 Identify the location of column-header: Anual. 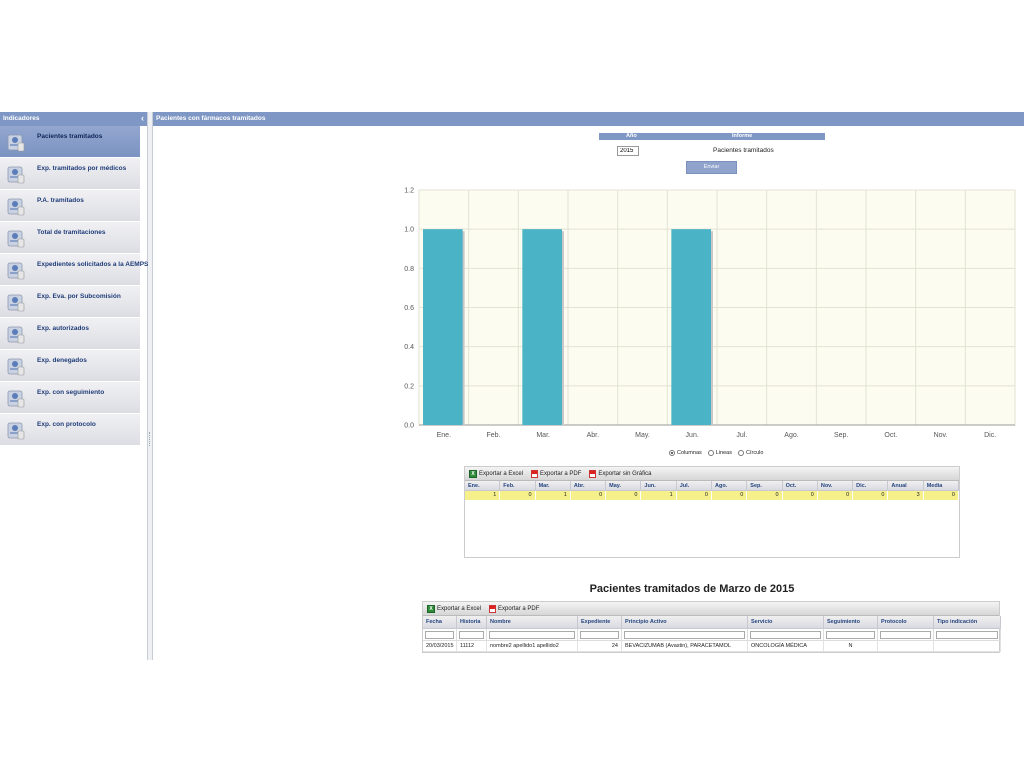
(906, 486).